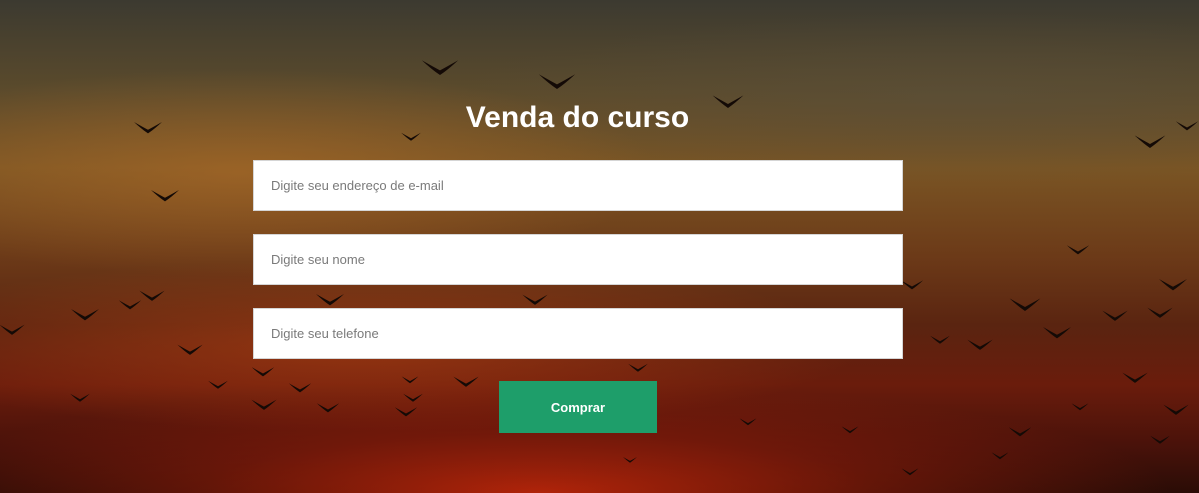 This screenshot has height=493, width=1199. What do you see at coordinates (577, 117) in the screenshot?
I see `form-title: Venda do curso` at bounding box center [577, 117].